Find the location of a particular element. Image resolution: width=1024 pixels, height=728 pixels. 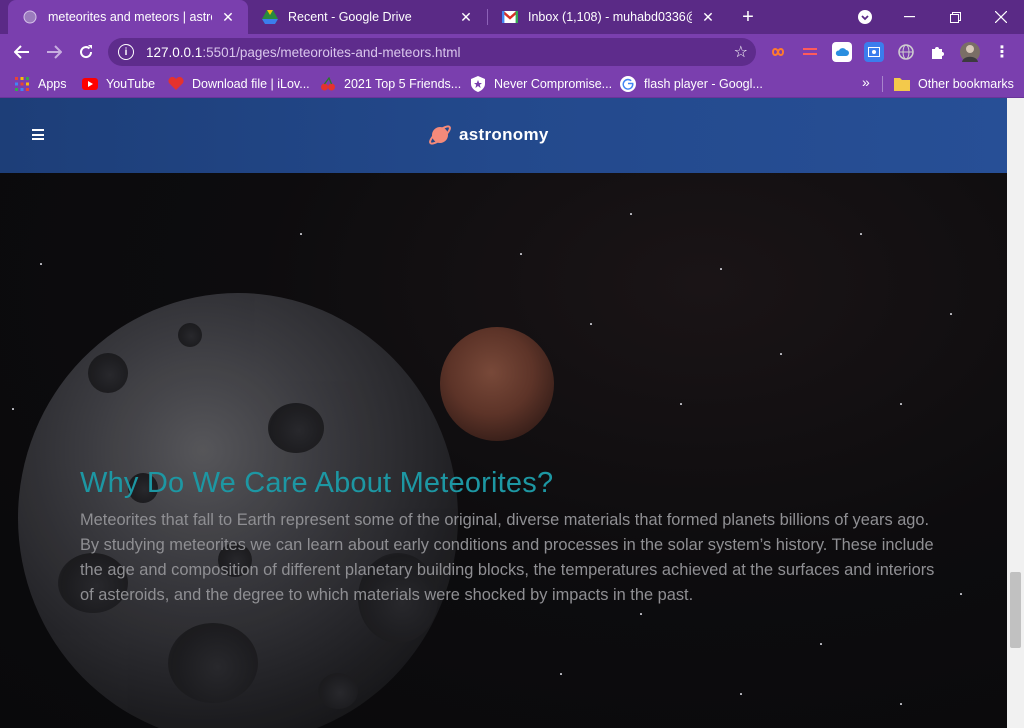

bookmarks-separator is located at coordinates (882, 84).